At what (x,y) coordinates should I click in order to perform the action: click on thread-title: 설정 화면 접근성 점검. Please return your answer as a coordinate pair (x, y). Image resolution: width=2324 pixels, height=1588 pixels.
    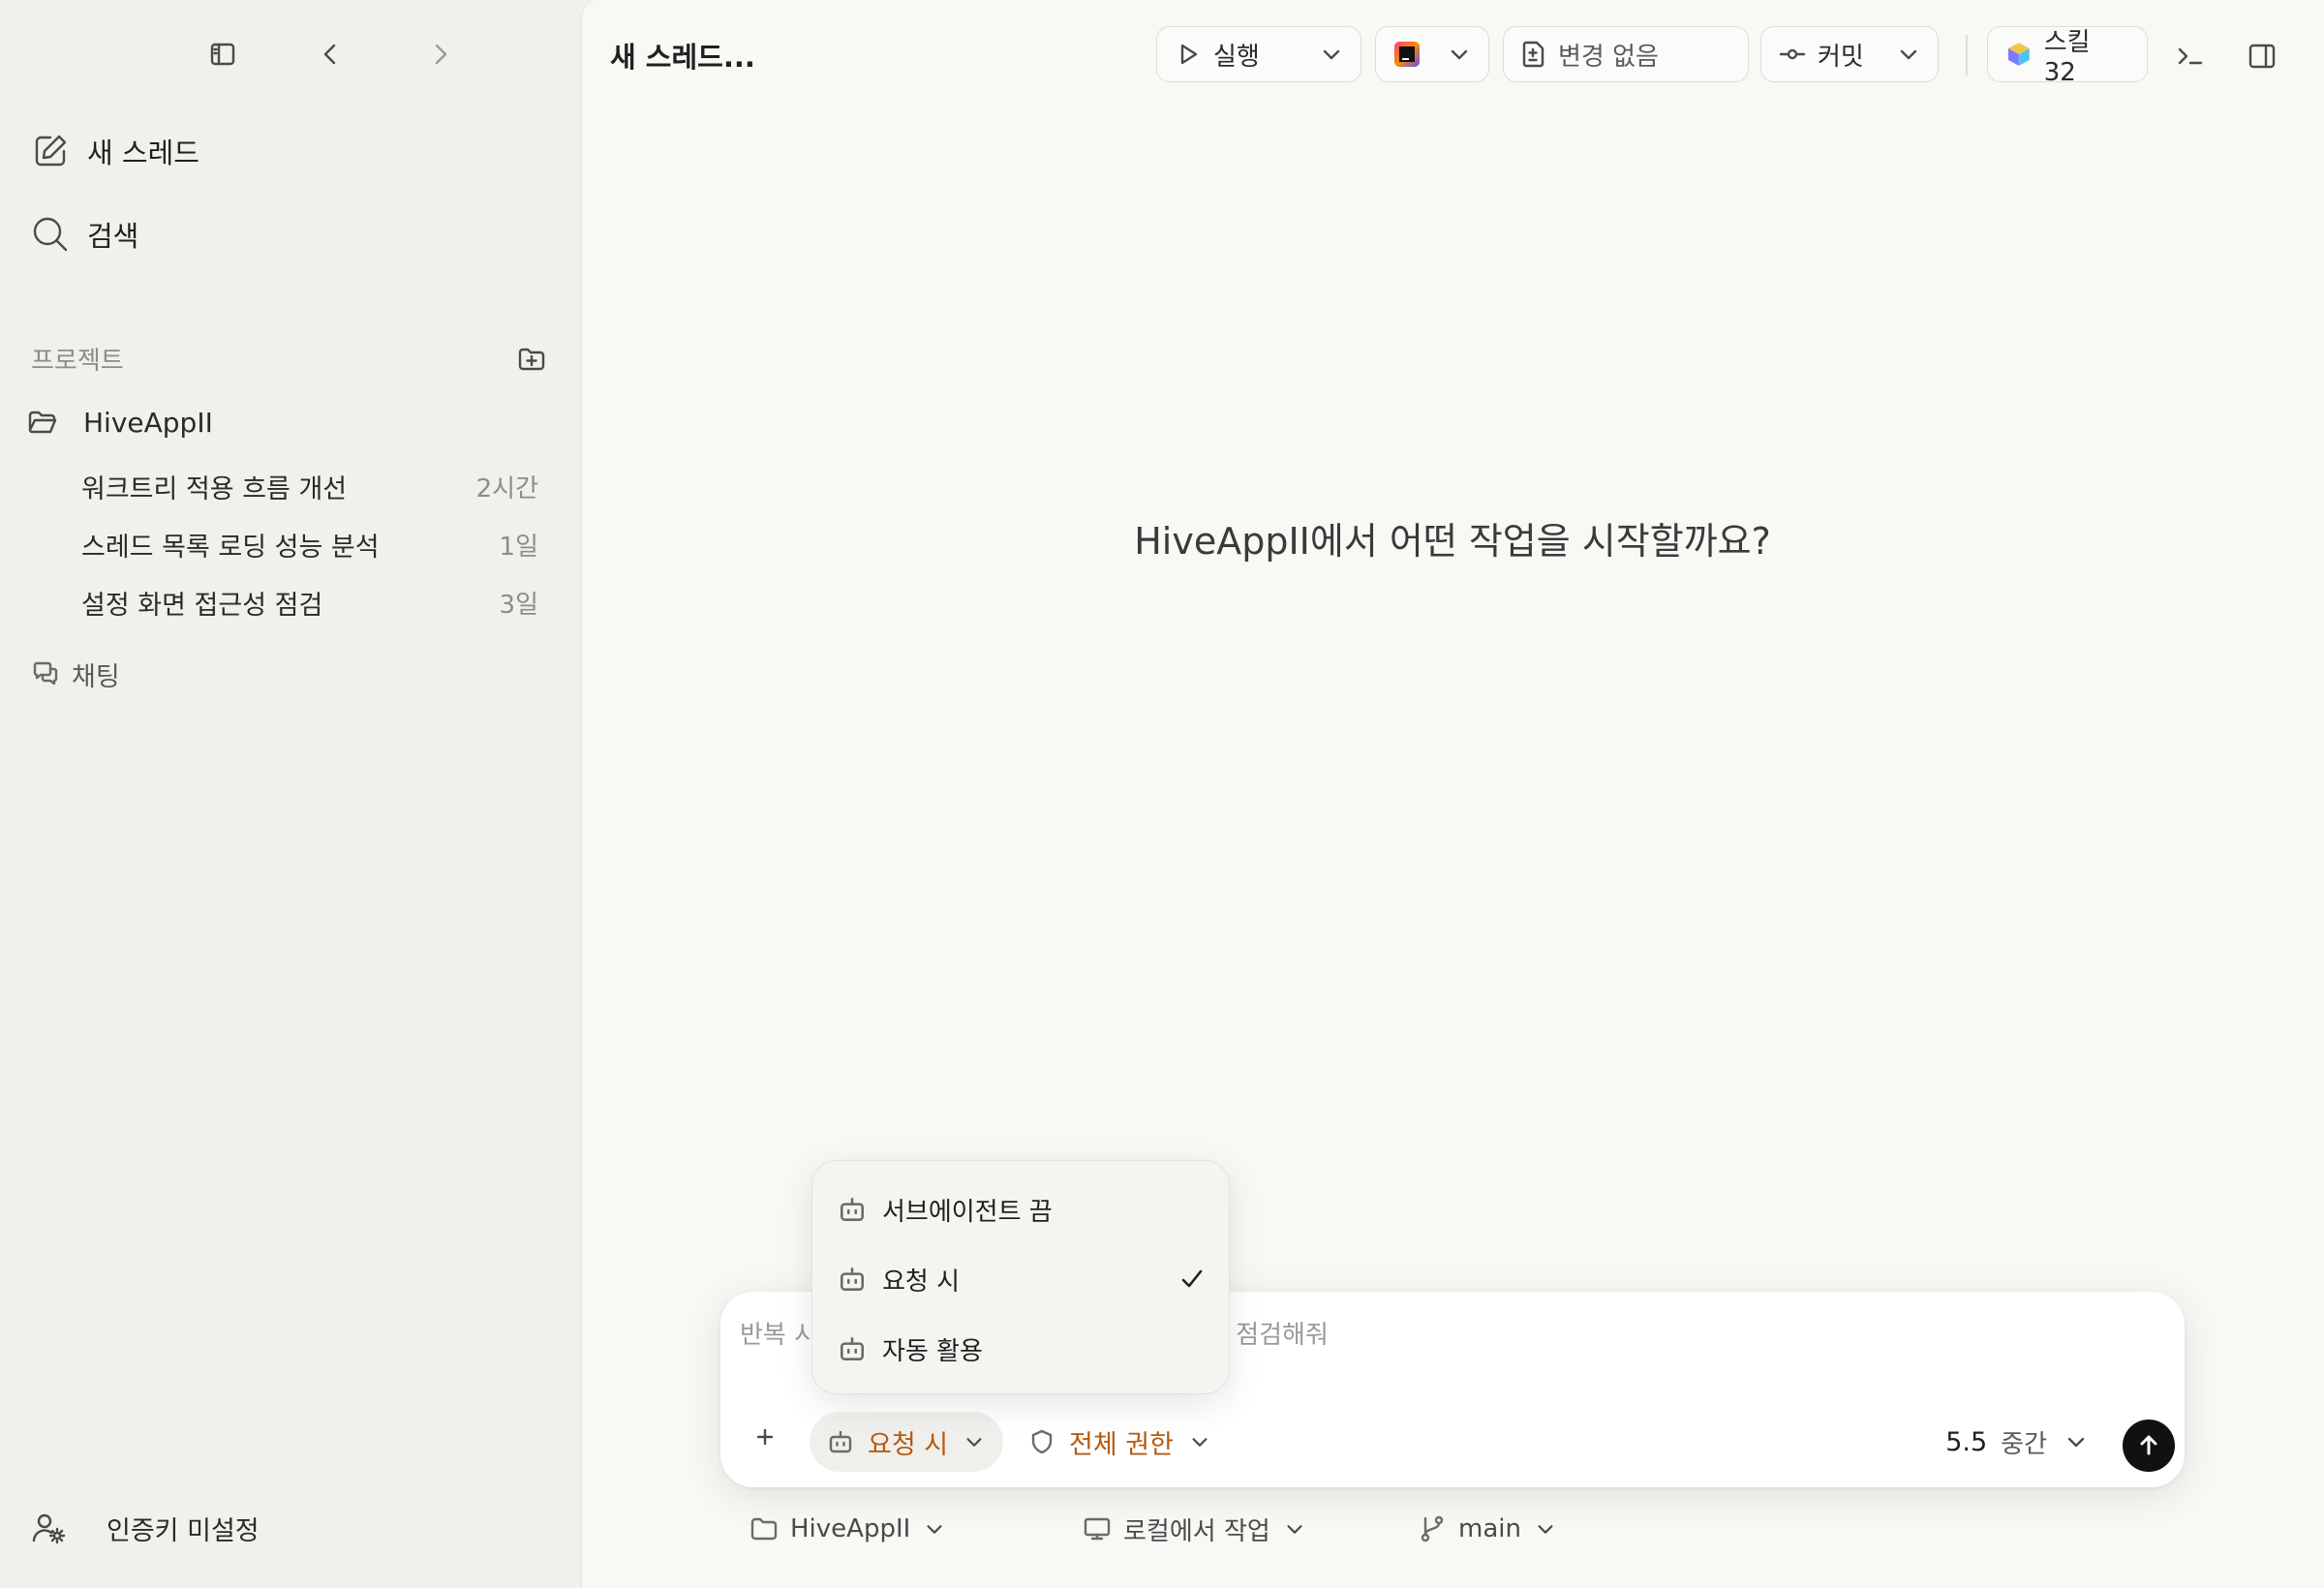
    Looking at the image, I should click on (202, 605).